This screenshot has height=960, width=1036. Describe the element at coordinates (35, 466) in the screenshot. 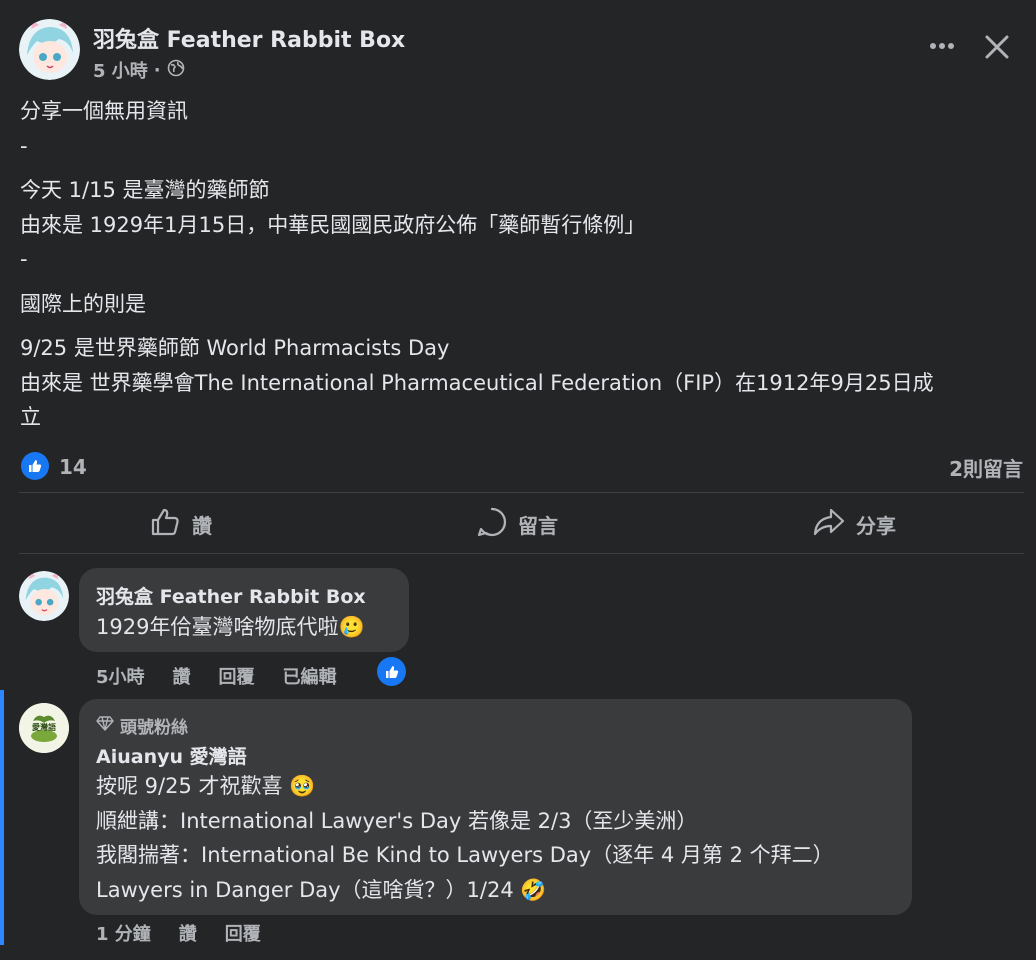

I see `like-reaction-icon` at that location.